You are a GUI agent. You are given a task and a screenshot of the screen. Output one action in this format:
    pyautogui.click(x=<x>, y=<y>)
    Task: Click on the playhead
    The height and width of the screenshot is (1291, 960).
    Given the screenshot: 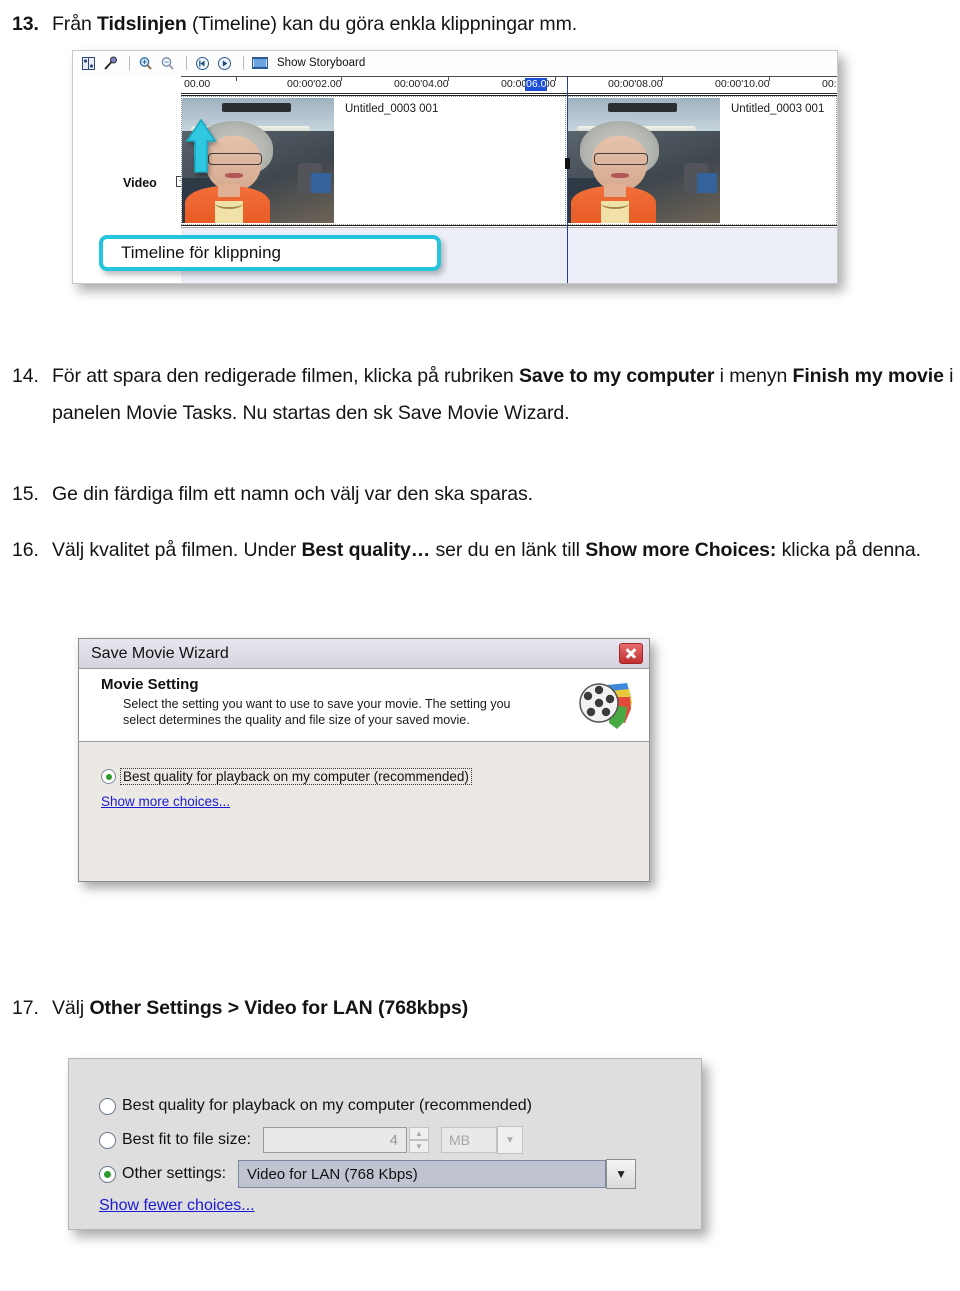 What is the action you would take?
    pyautogui.click(x=567, y=179)
    